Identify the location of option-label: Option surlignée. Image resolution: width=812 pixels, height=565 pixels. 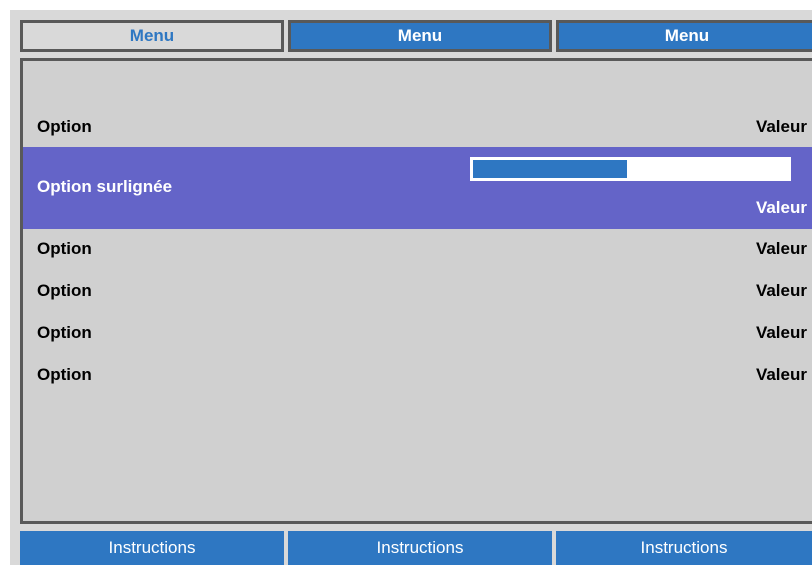
(105, 186).